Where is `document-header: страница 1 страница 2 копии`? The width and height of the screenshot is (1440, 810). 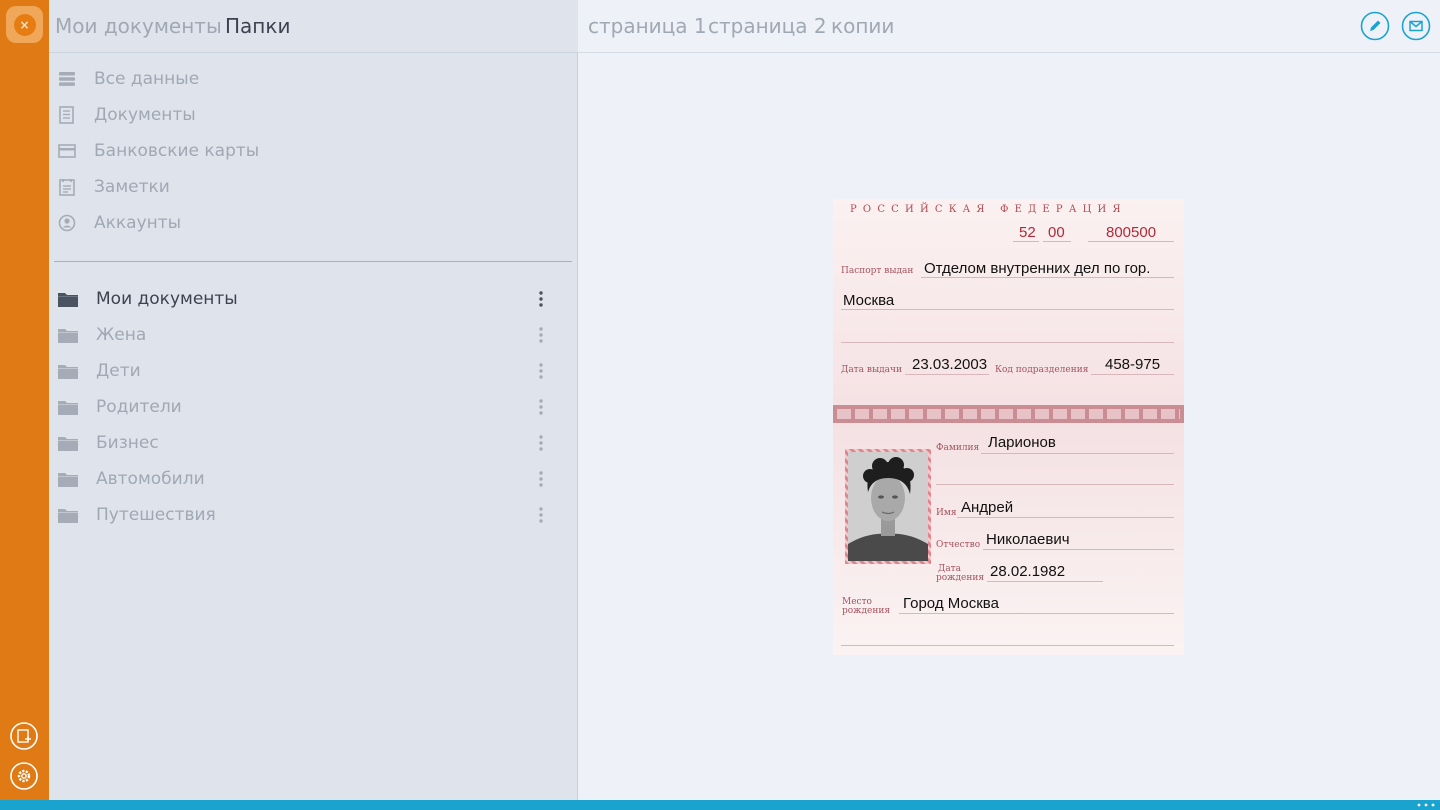 document-header: страница 1 страница 2 копии is located at coordinates (1009, 26).